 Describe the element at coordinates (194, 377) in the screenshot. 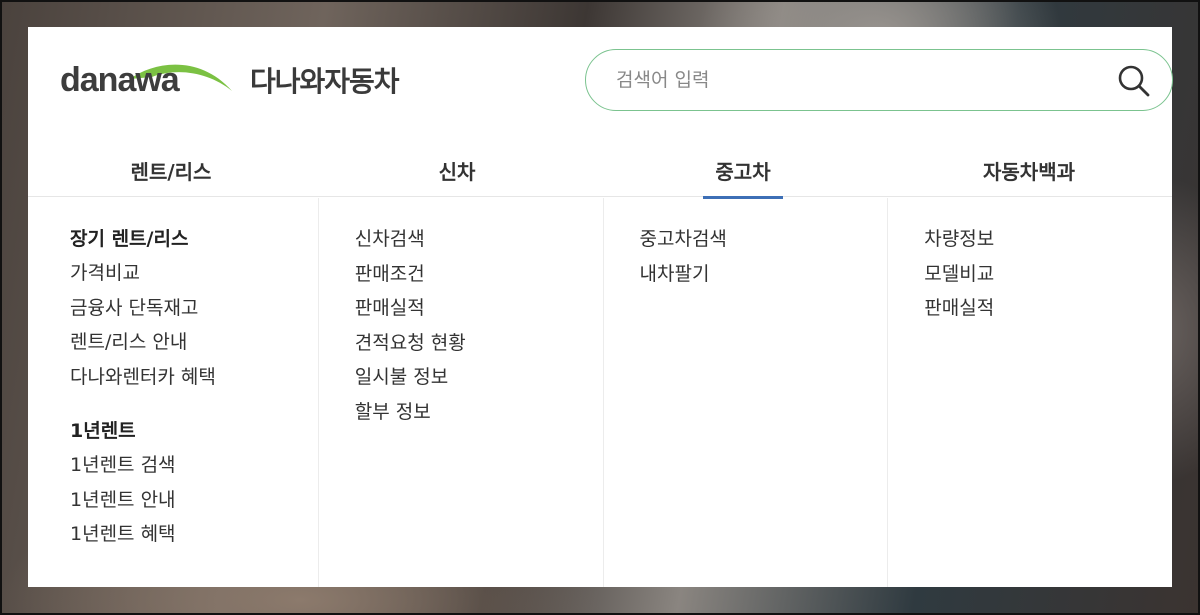

I see `menu-link-rentacar-benefit: 다나와렌터카 혜택` at that location.